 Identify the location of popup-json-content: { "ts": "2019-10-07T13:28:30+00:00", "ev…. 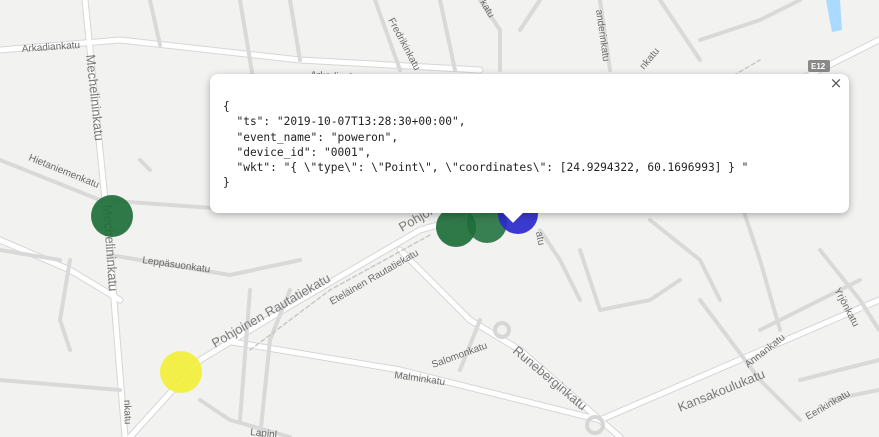
(486, 145).